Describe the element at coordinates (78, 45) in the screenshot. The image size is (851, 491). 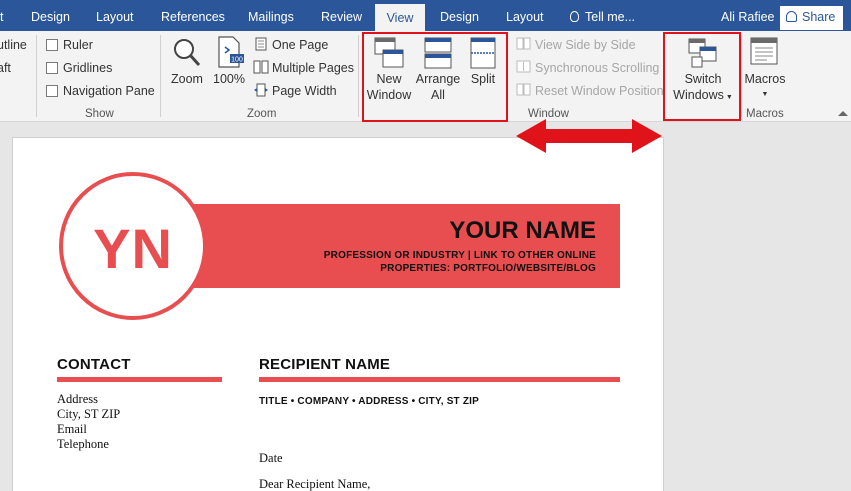
I see `ruler-label: Ruler` at that location.